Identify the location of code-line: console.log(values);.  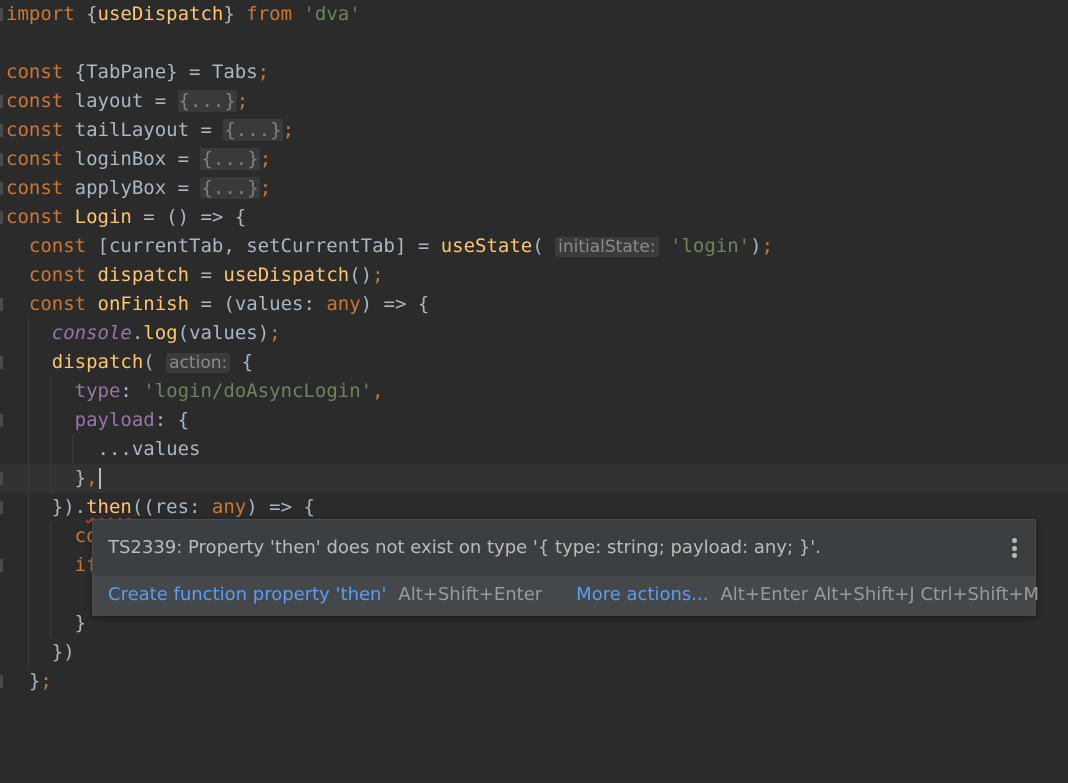
(534, 333).